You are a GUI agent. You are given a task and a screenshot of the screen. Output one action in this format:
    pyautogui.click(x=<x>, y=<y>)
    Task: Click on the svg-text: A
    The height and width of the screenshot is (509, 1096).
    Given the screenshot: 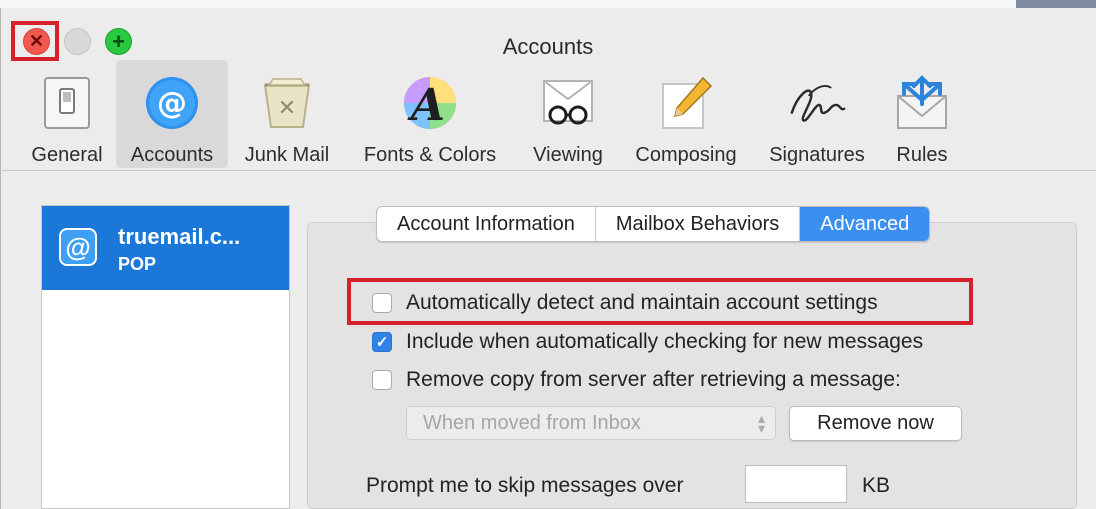 What is the action you would take?
    pyautogui.click(x=426, y=105)
    